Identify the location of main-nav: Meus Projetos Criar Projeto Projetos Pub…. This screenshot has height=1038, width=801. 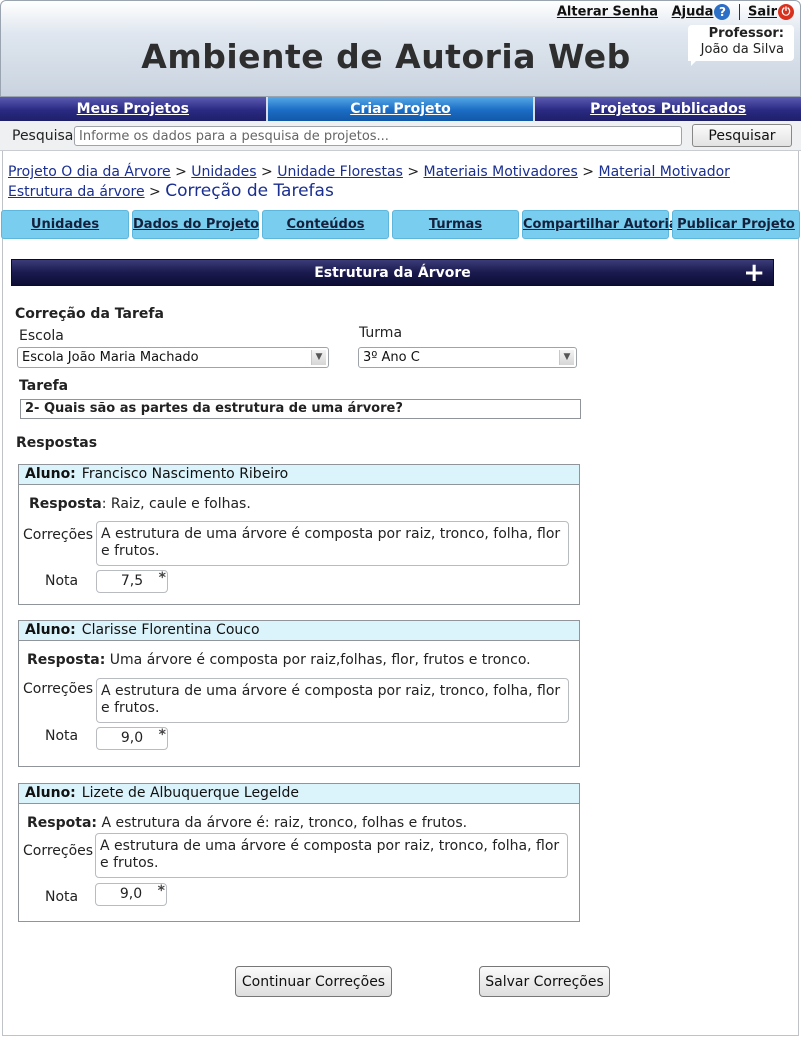
(400, 109).